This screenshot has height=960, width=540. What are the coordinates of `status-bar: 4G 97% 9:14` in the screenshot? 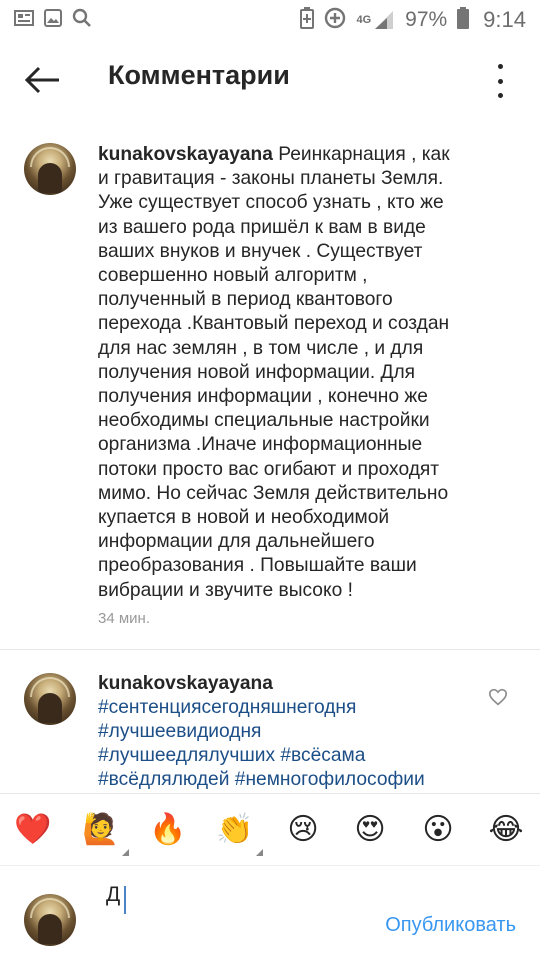 It's located at (270, 20).